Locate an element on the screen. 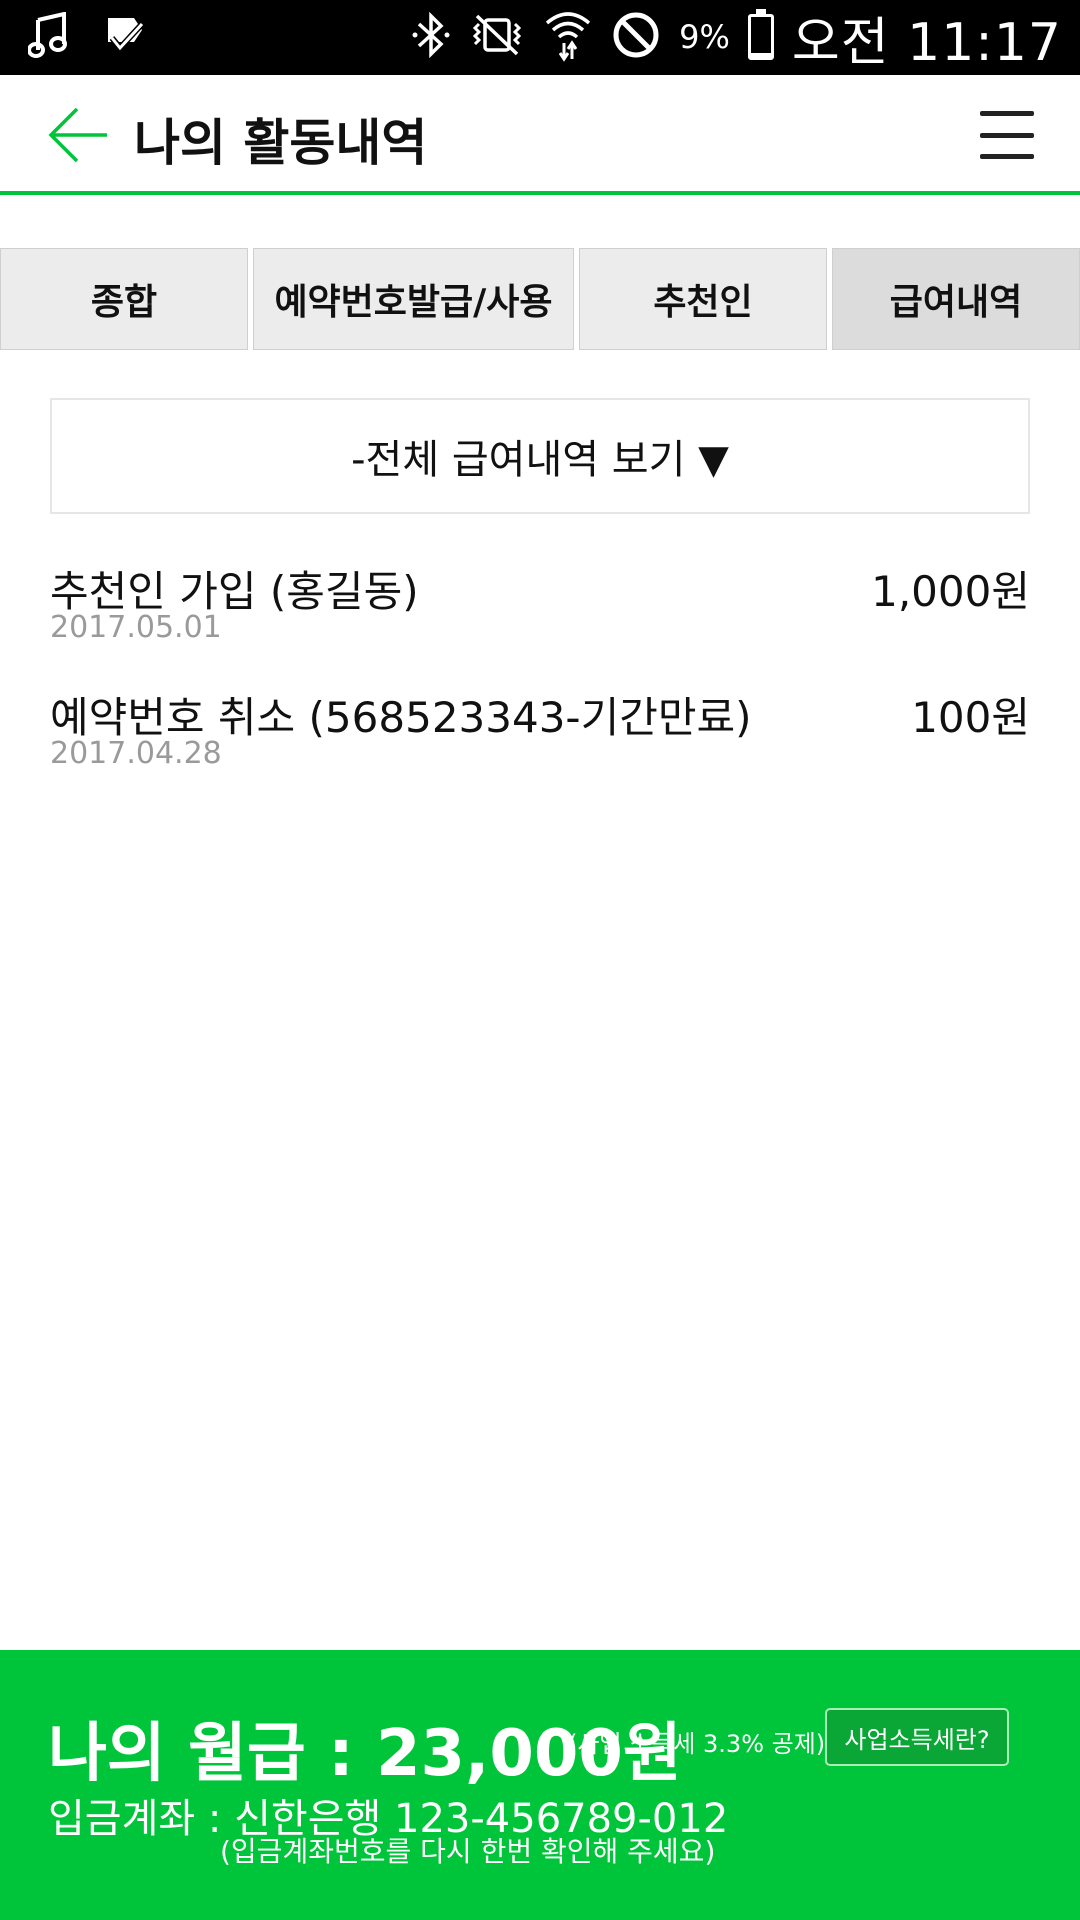 Image resolution: width=1080 pixels, height=1920 pixels. music-note-icon is located at coordinates (48, 36).